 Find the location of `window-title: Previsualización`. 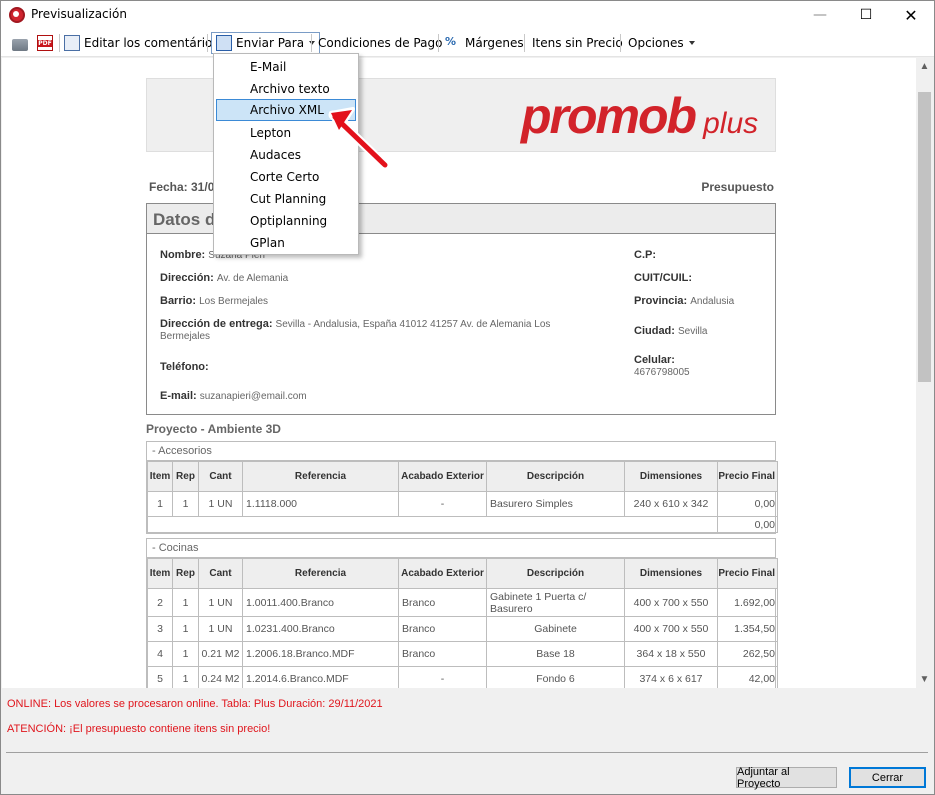

window-title: Previsualización is located at coordinates (79, 14).